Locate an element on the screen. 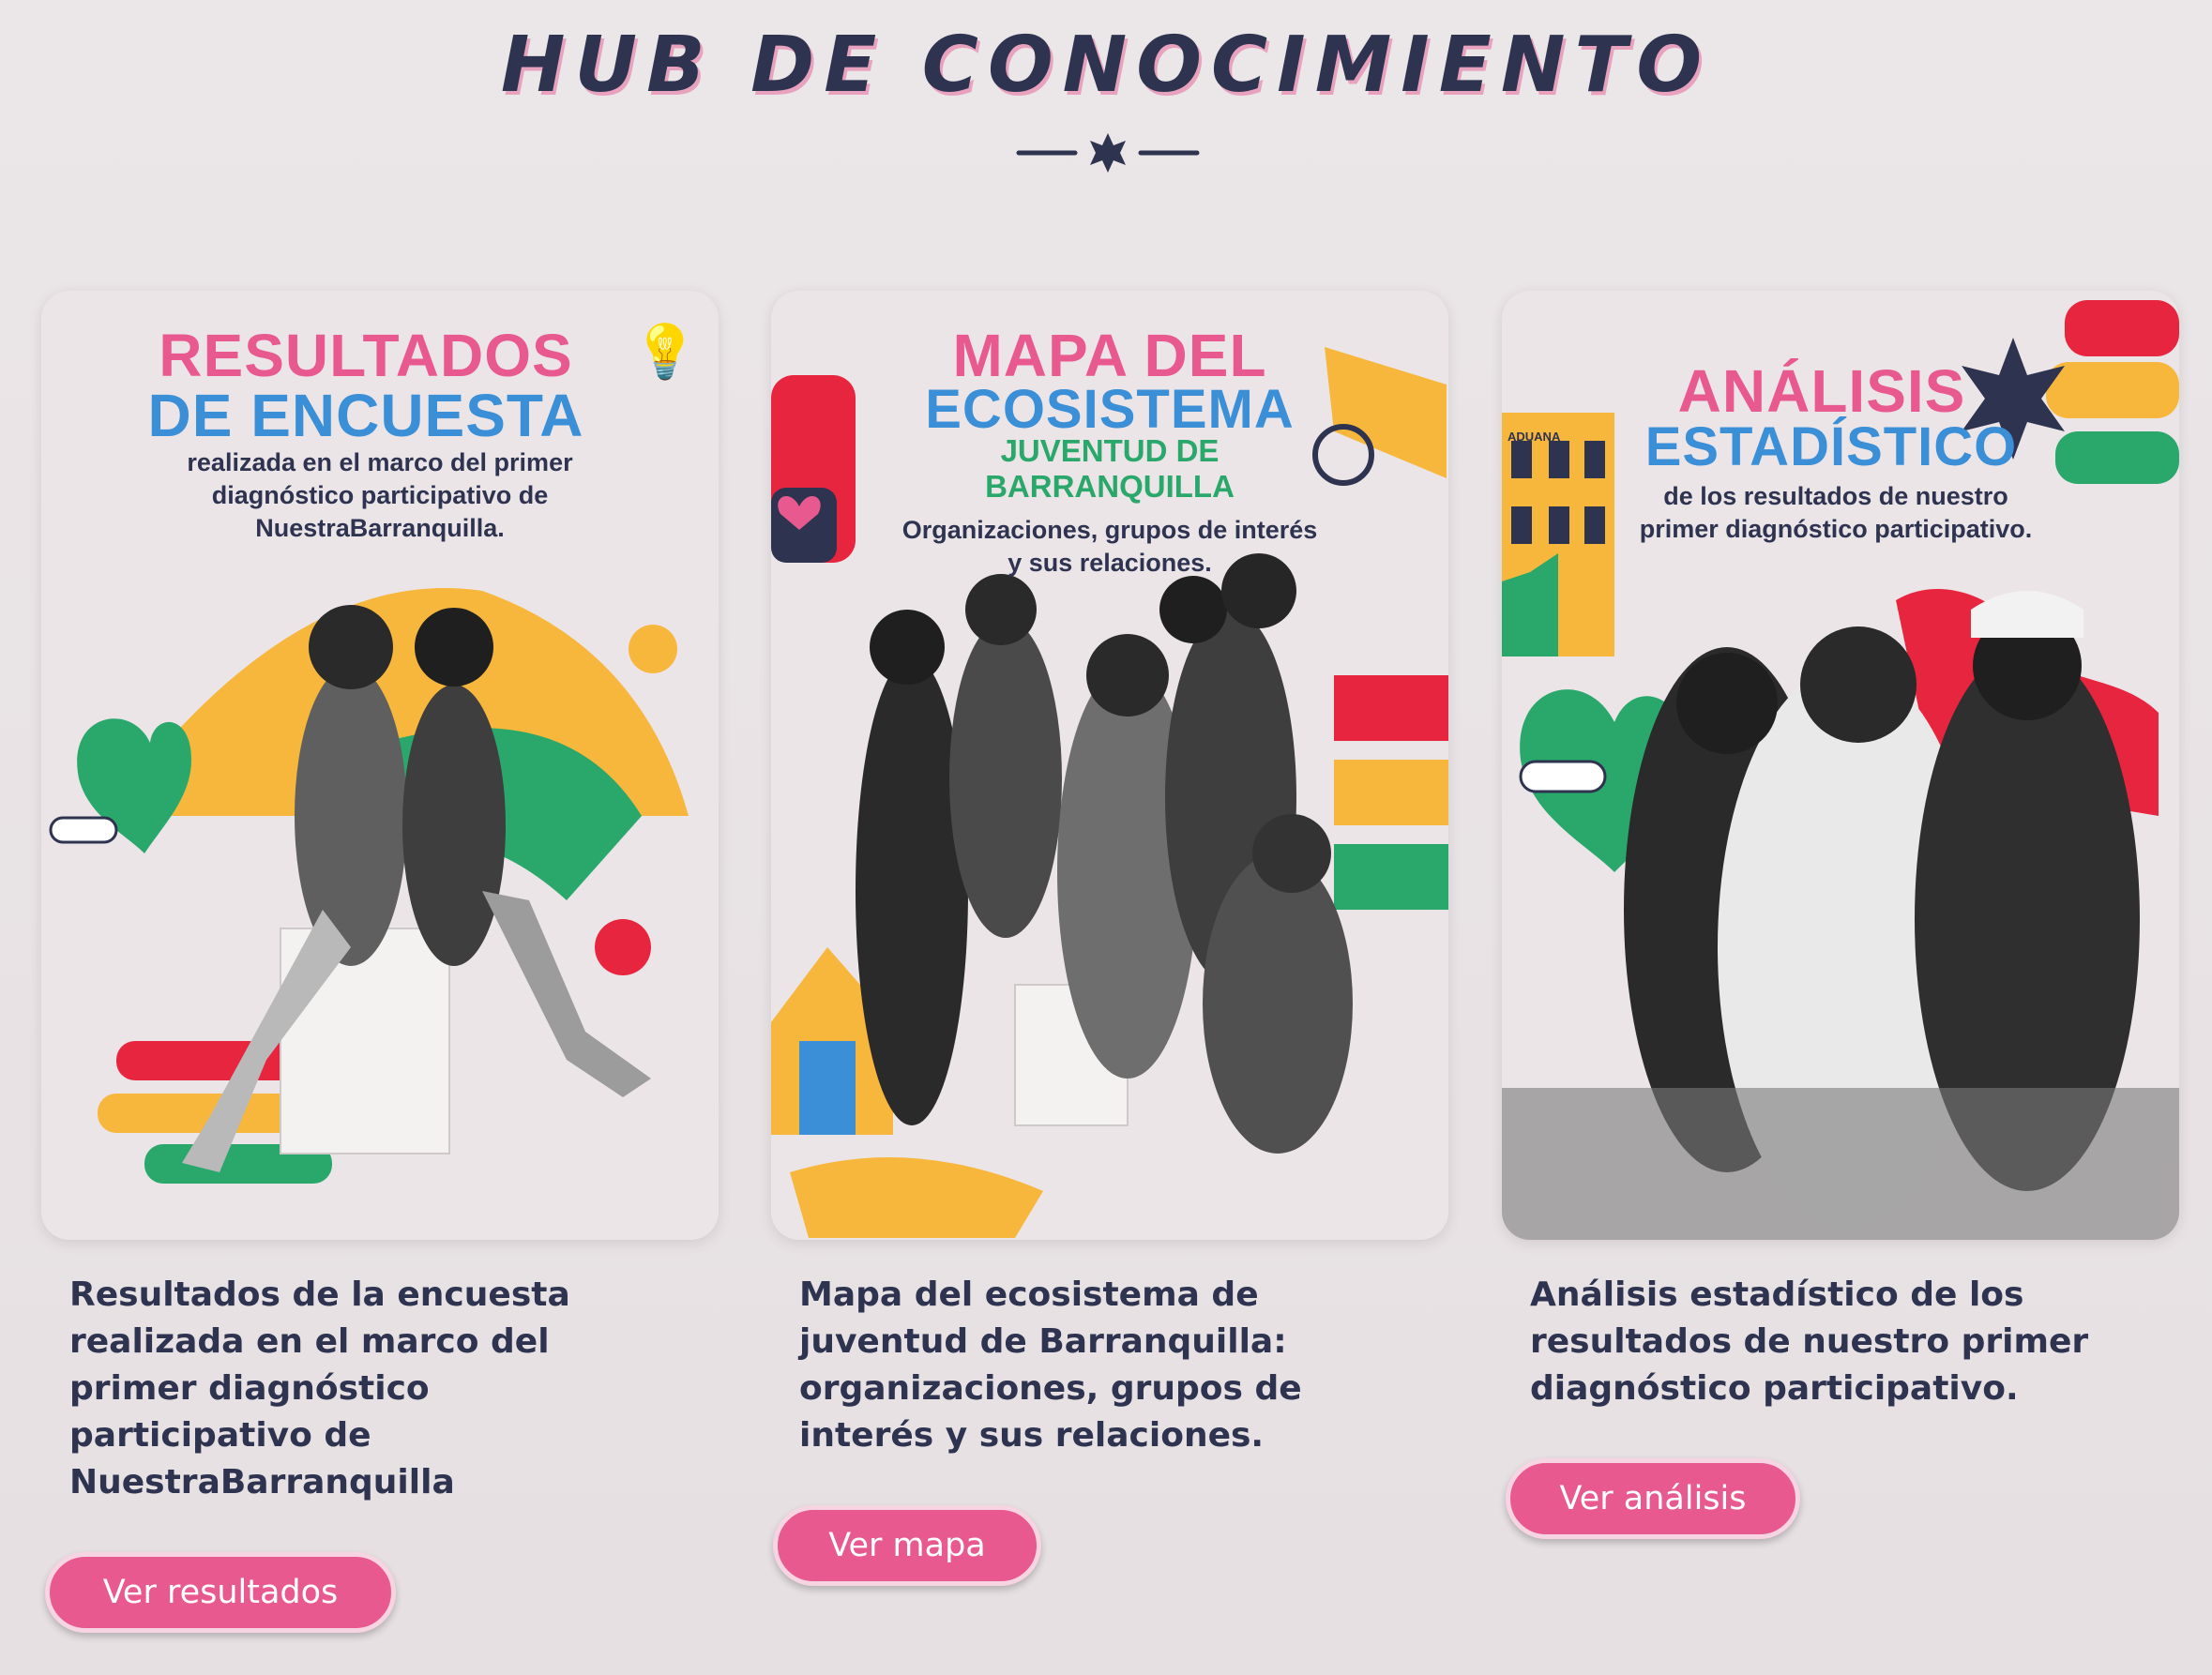 The image size is (2212, 1675). poster-title-line-1: RESULTADOS is located at coordinates (366, 355).